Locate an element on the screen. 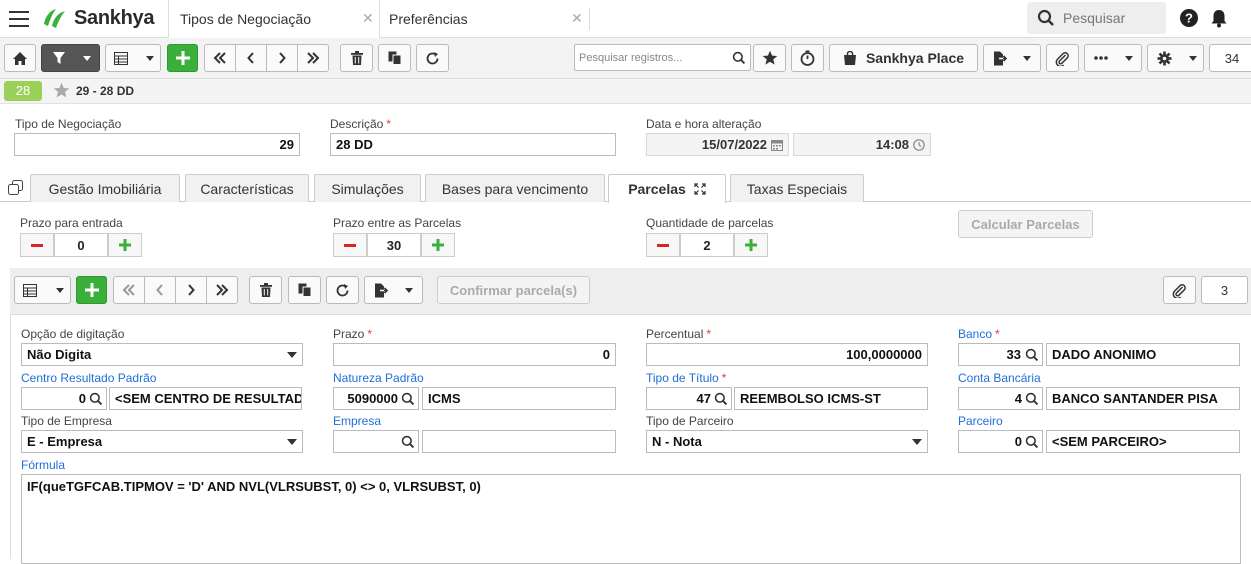  tab-simulacoes: Simulações is located at coordinates (367, 188).